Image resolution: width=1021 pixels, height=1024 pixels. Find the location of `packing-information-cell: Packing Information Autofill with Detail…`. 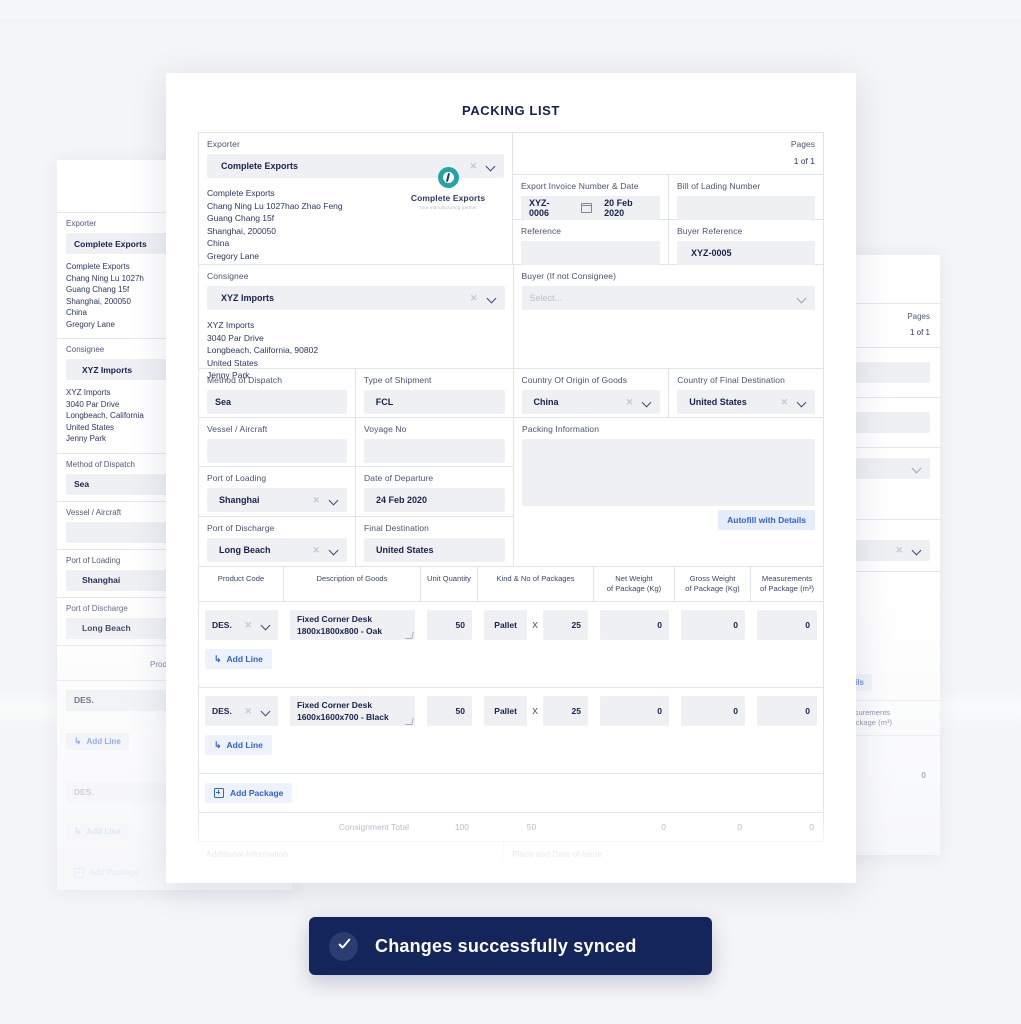

packing-information-cell: Packing Information Autofill with Detail… is located at coordinates (669, 492).